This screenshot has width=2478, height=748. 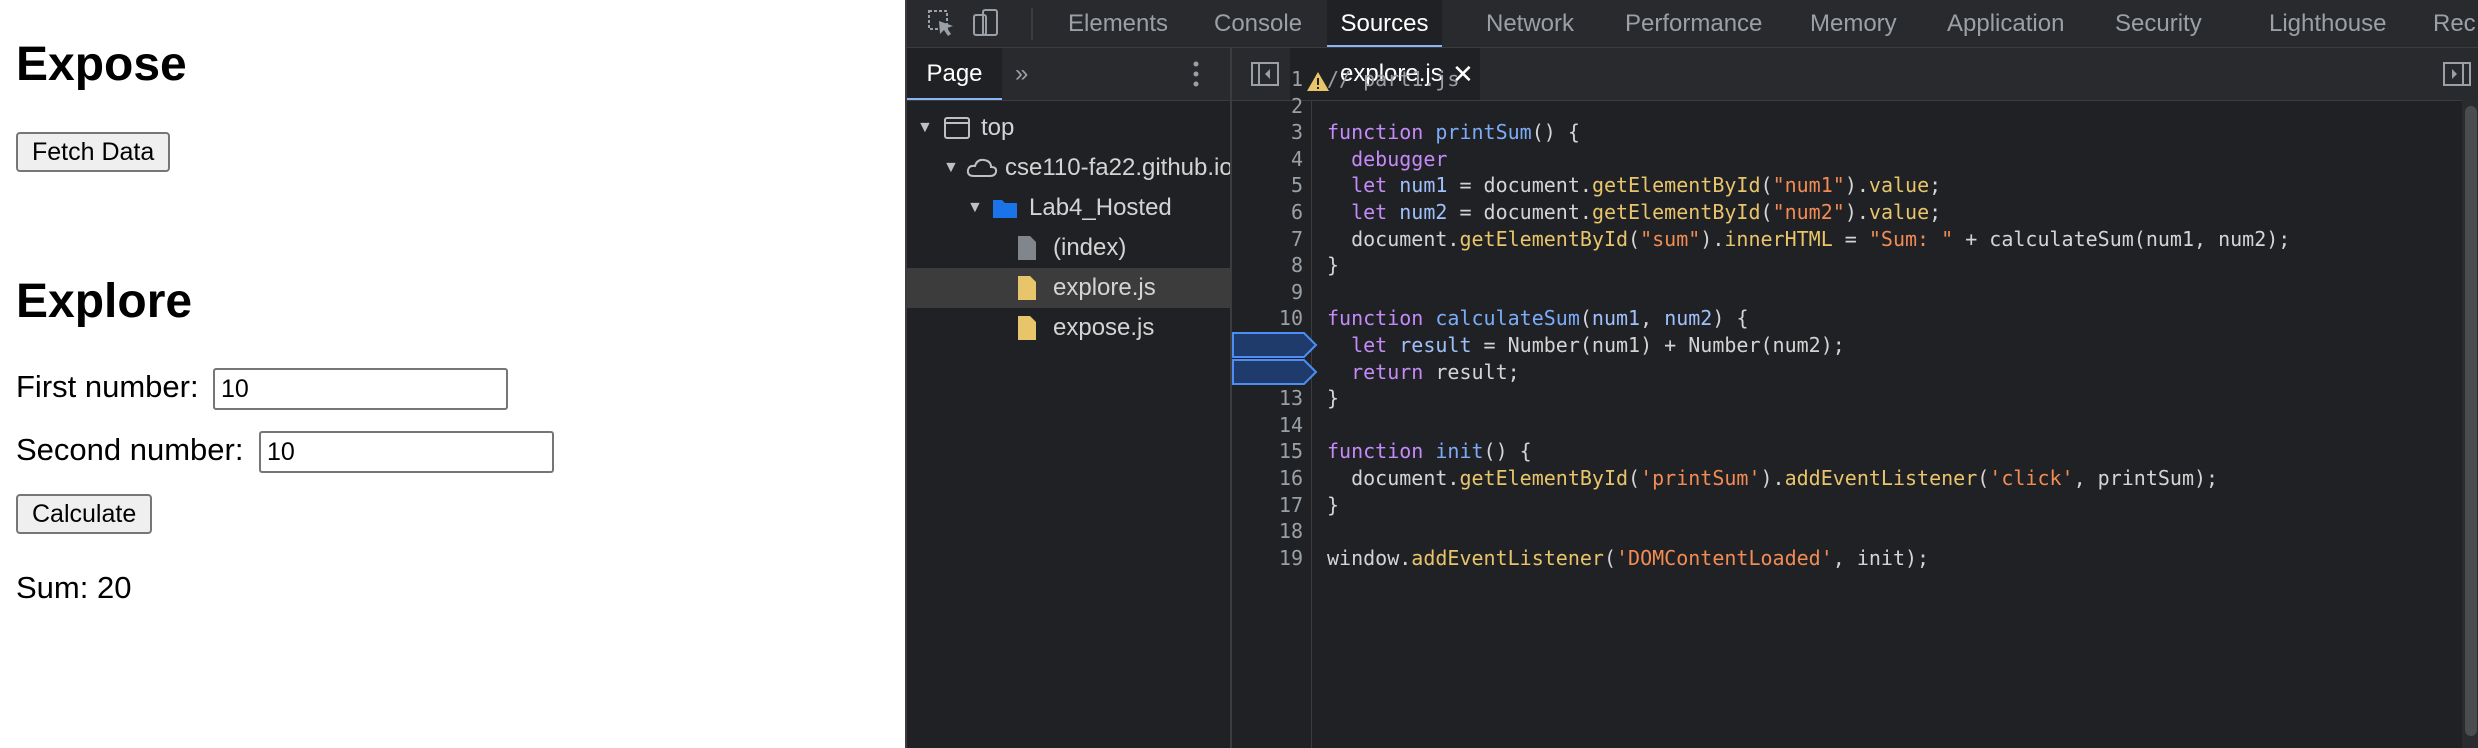 I want to click on first-number-label: First number:, so click(x=107, y=386).